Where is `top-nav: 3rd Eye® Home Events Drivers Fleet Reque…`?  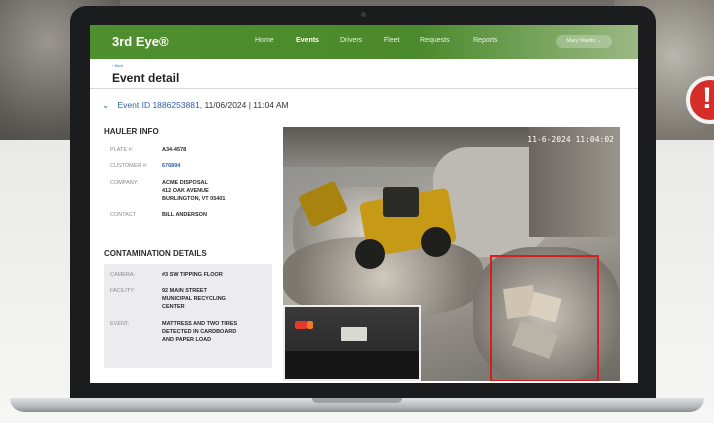
top-nav: 3rd Eye® Home Events Drivers Fleet Reque… is located at coordinates (364, 42).